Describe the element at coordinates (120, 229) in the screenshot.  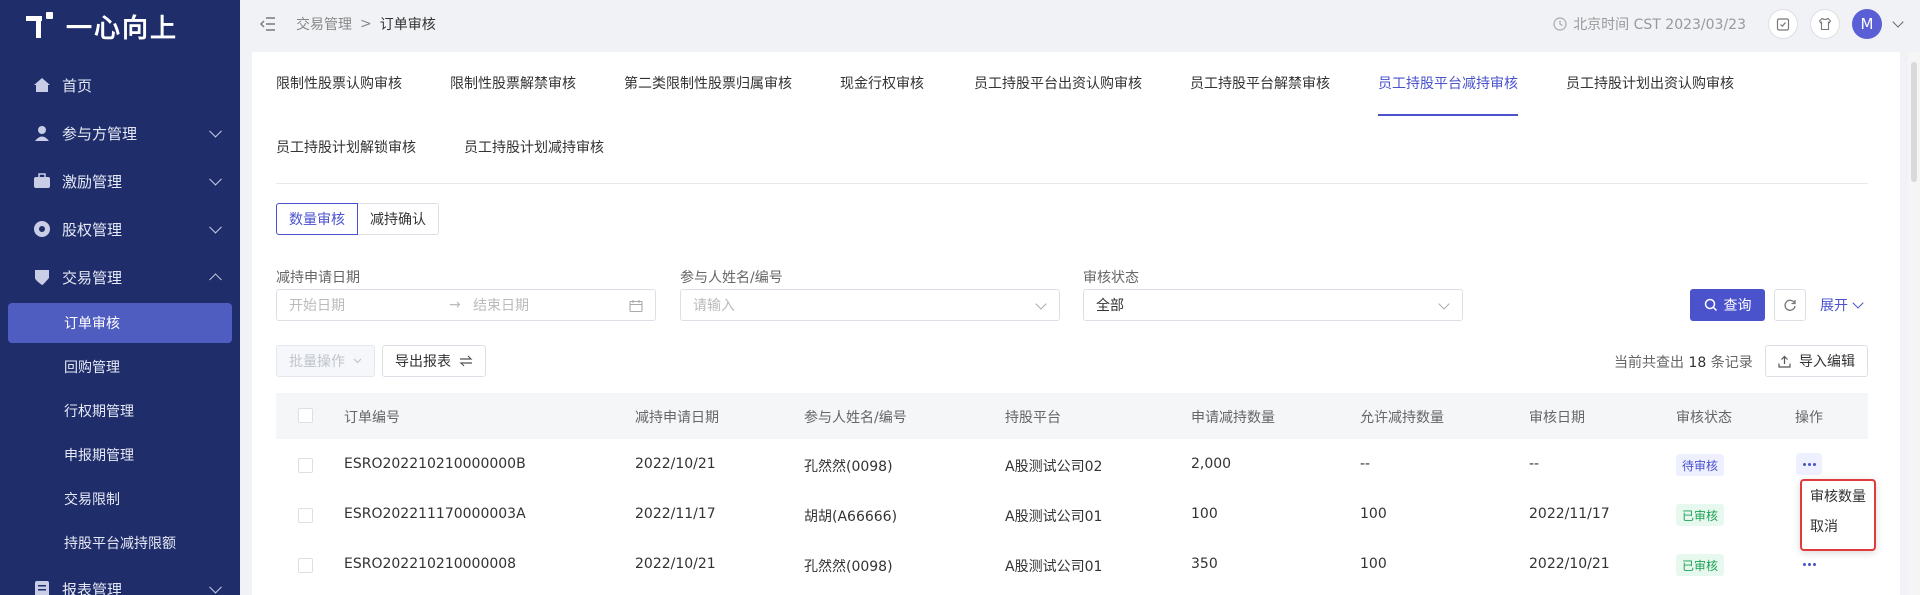
I see `sidebar-item-equity: 股权管理` at that location.